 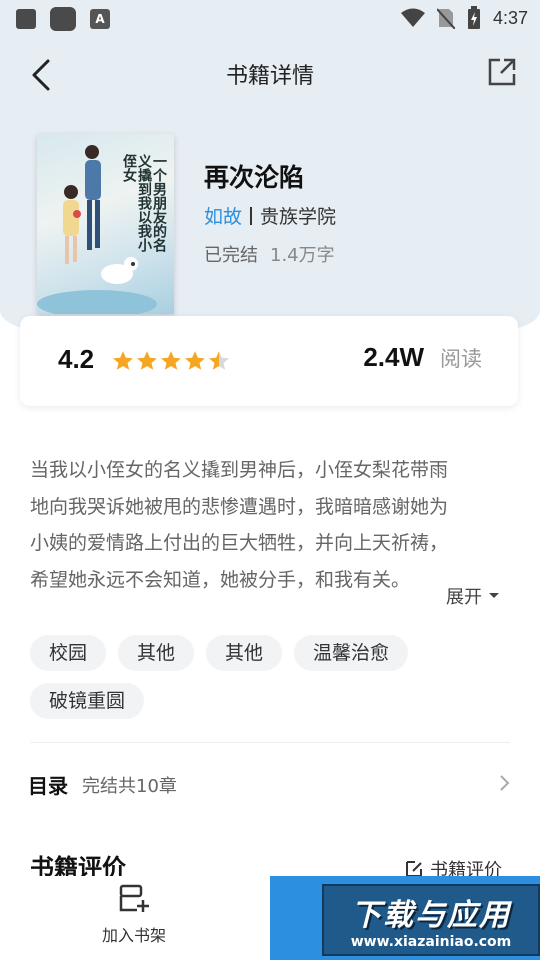 I want to click on book-cover: 一个男朋友的名义撬到我以我小侄女, so click(x=105, y=224).